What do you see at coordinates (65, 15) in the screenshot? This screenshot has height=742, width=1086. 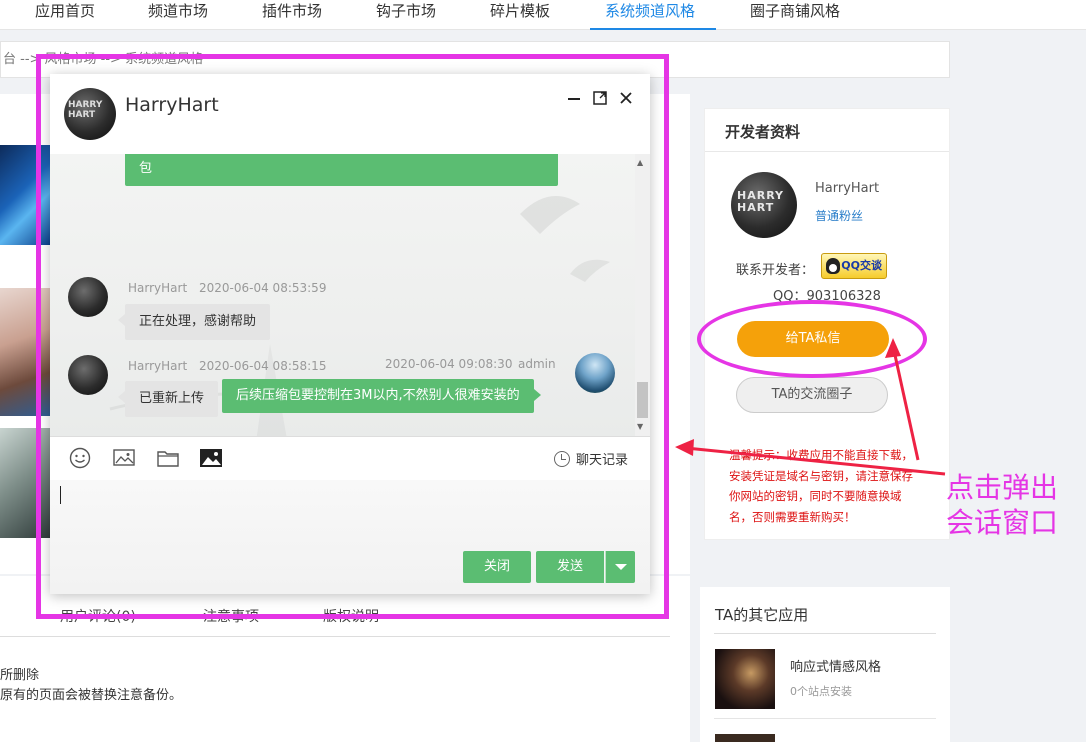 I see `nav-item-app-home: 应用首页` at bounding box center [65, 15].